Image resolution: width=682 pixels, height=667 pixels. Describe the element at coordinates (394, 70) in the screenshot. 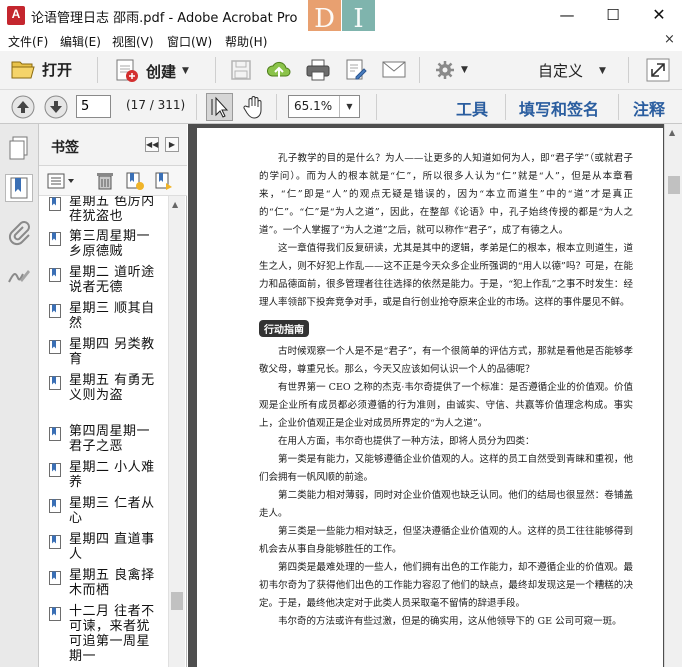

I see `email-icon` at that location.